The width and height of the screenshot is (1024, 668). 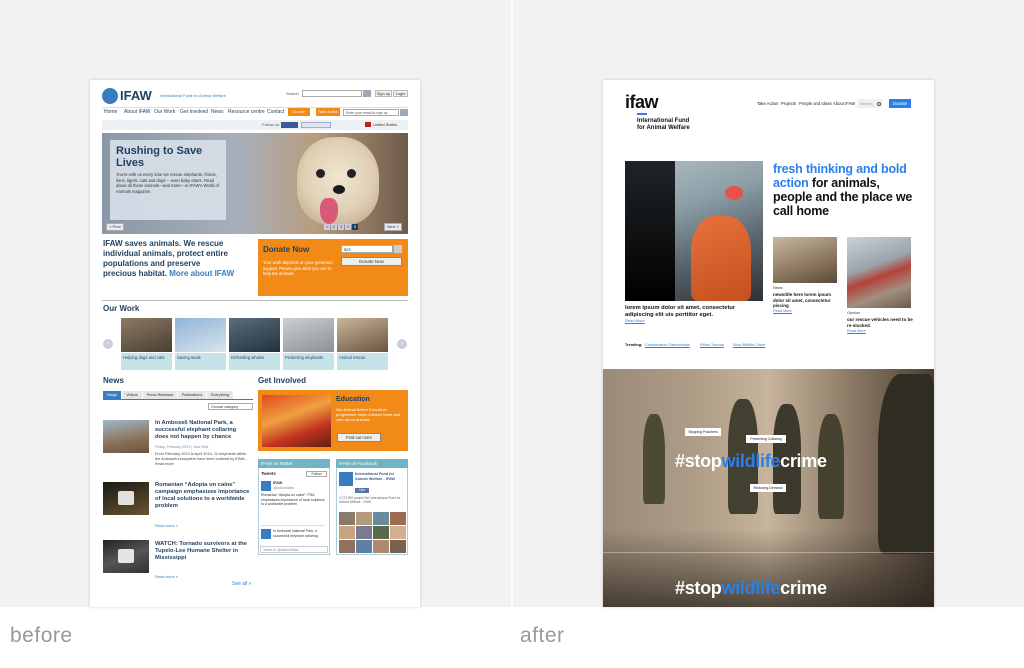 What do you see at coordinates (241, 584) in the screenshot?
I see `see-all-link: See all »` at bounding box center [241, 584].